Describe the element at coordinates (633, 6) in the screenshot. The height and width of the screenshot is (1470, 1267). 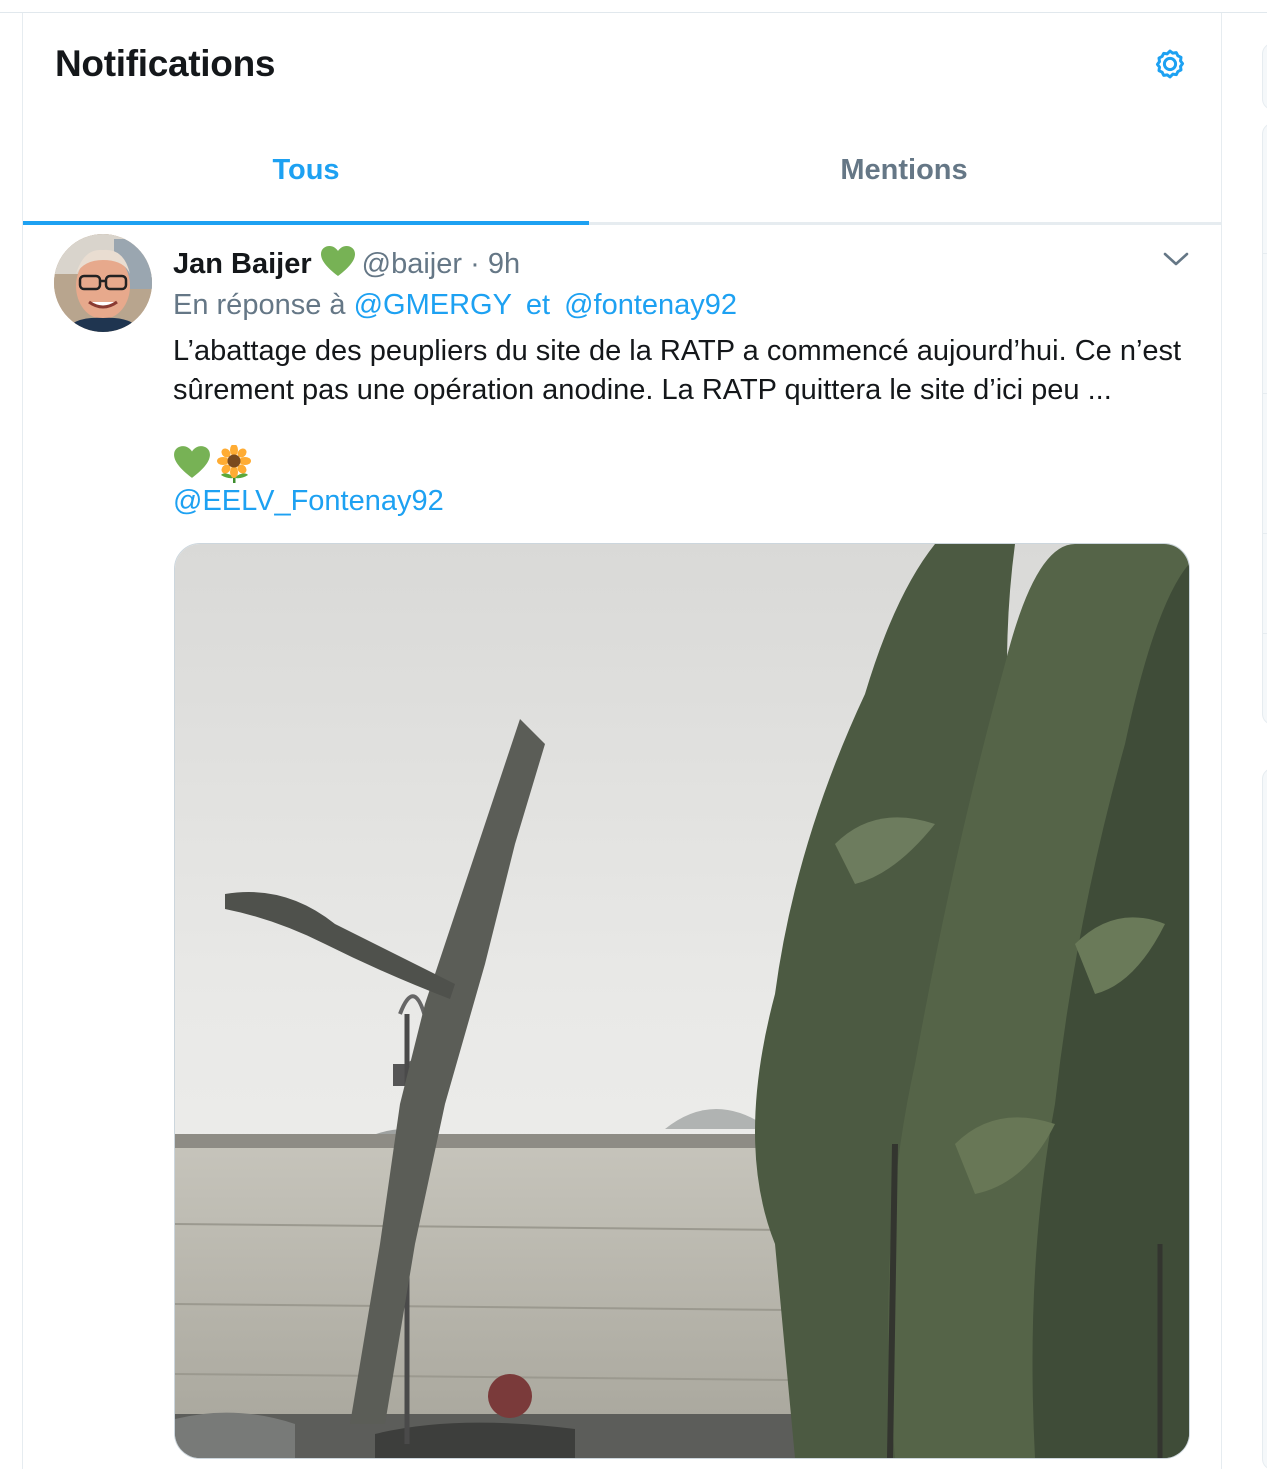
I see `browser-top-edge` at that location.